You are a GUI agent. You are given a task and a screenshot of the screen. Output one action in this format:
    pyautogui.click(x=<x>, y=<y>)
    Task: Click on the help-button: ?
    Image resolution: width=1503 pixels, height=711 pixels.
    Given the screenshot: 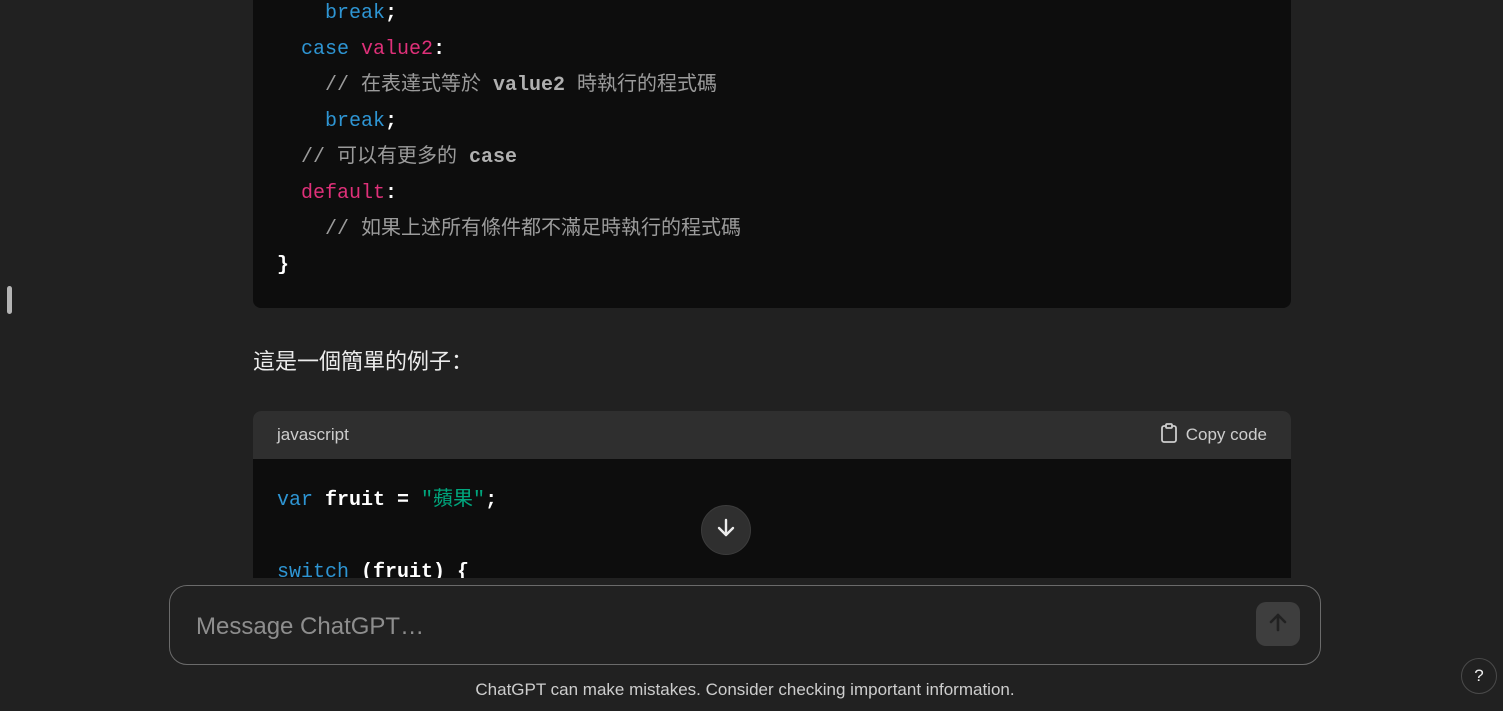 What is the action you would take?
    pyautogui.click(x=1479, y=676)
    